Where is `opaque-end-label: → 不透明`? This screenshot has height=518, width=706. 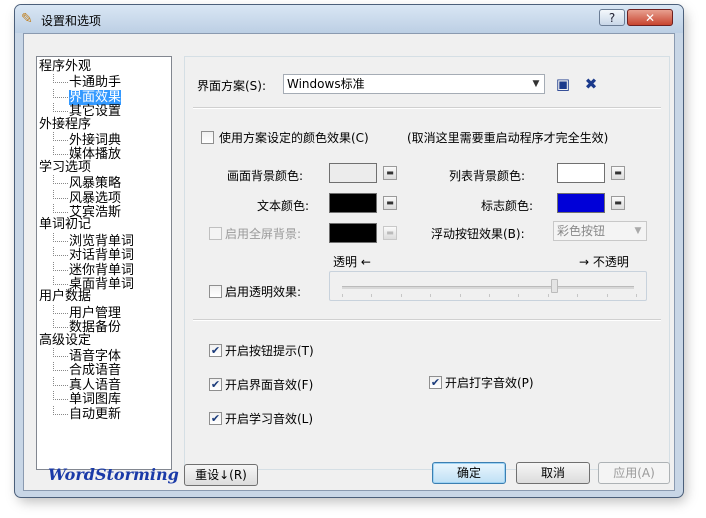 opaque-end-label: → 不透明 is located at coordinates (604, 262).